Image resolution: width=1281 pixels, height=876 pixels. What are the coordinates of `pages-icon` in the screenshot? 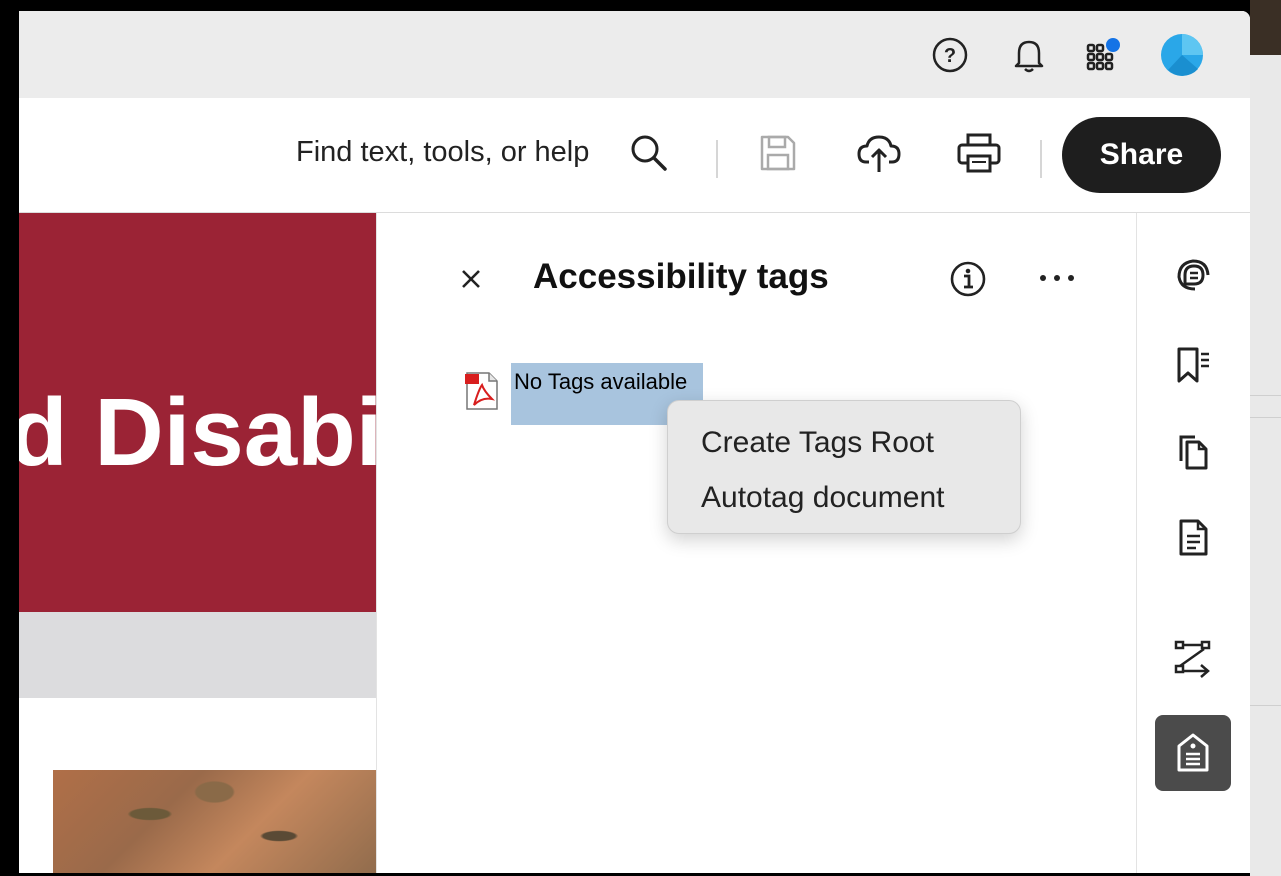 It's located at (1193, 451).